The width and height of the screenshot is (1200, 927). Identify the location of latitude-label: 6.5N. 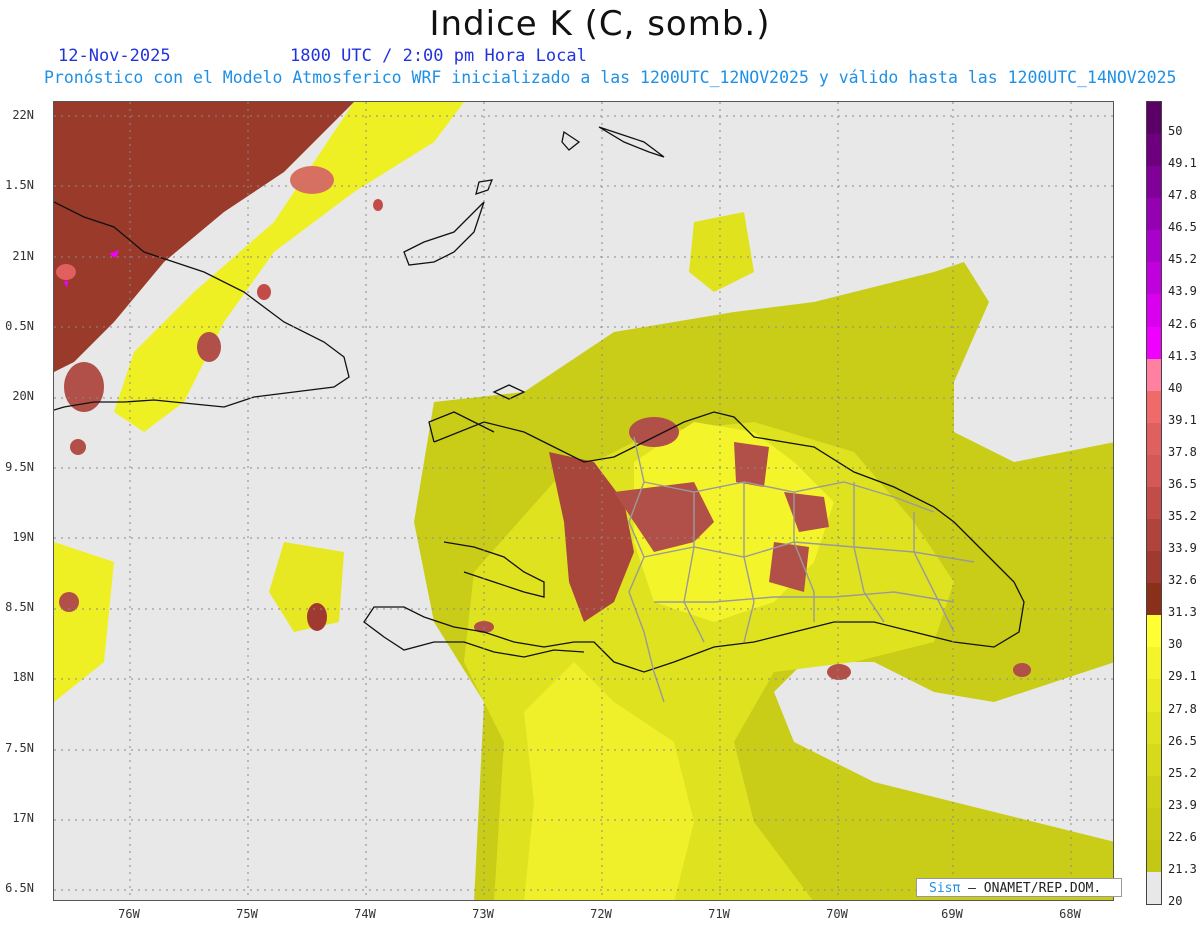
(19, 888).